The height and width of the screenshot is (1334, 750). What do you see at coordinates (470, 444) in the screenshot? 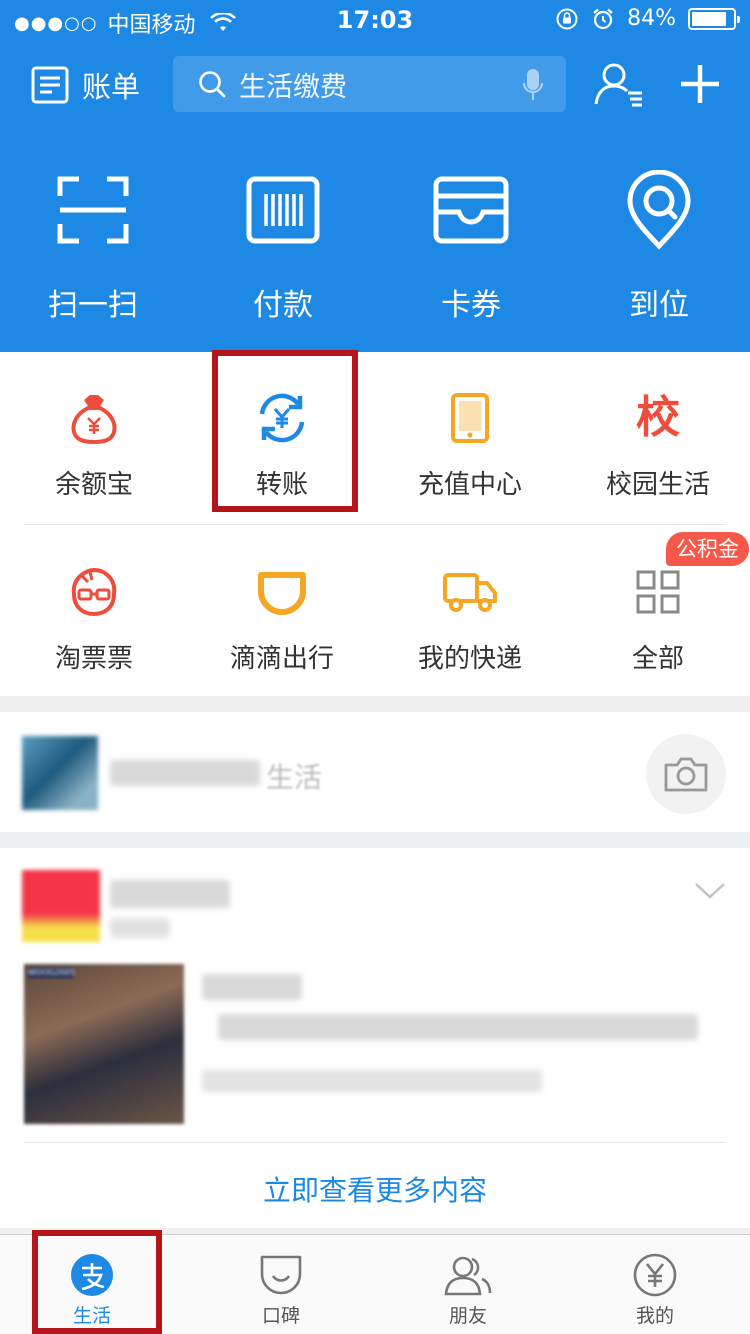
I see `service-recharge: 充值中心` at bounding box center [470, 444].